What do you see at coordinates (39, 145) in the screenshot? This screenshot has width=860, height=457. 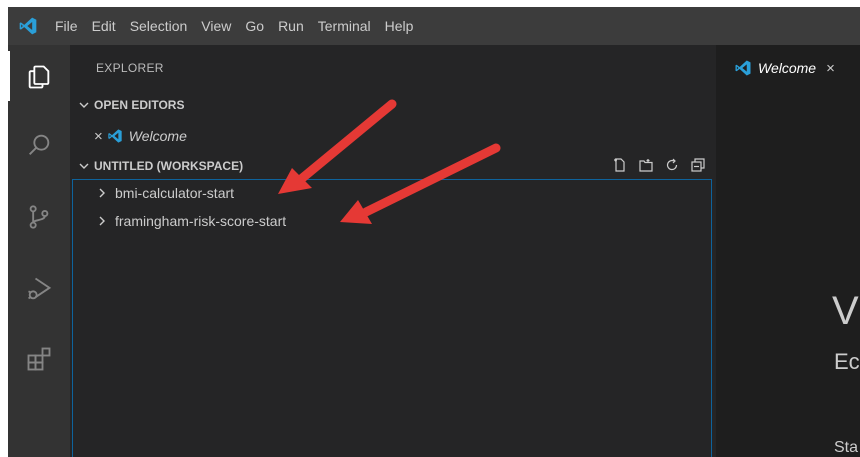 I see `search-icon` at bounding box center [39, 145].